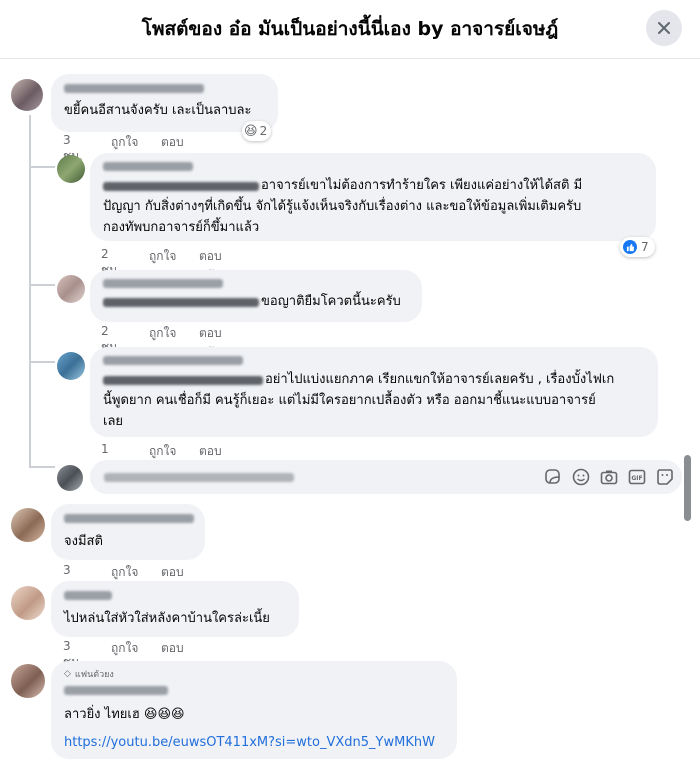 The width and height of the screenshot is (700, 764). Describe the element at coordinates (637, 247) in the screenshot. I see `reaction-count: 7` at that location.